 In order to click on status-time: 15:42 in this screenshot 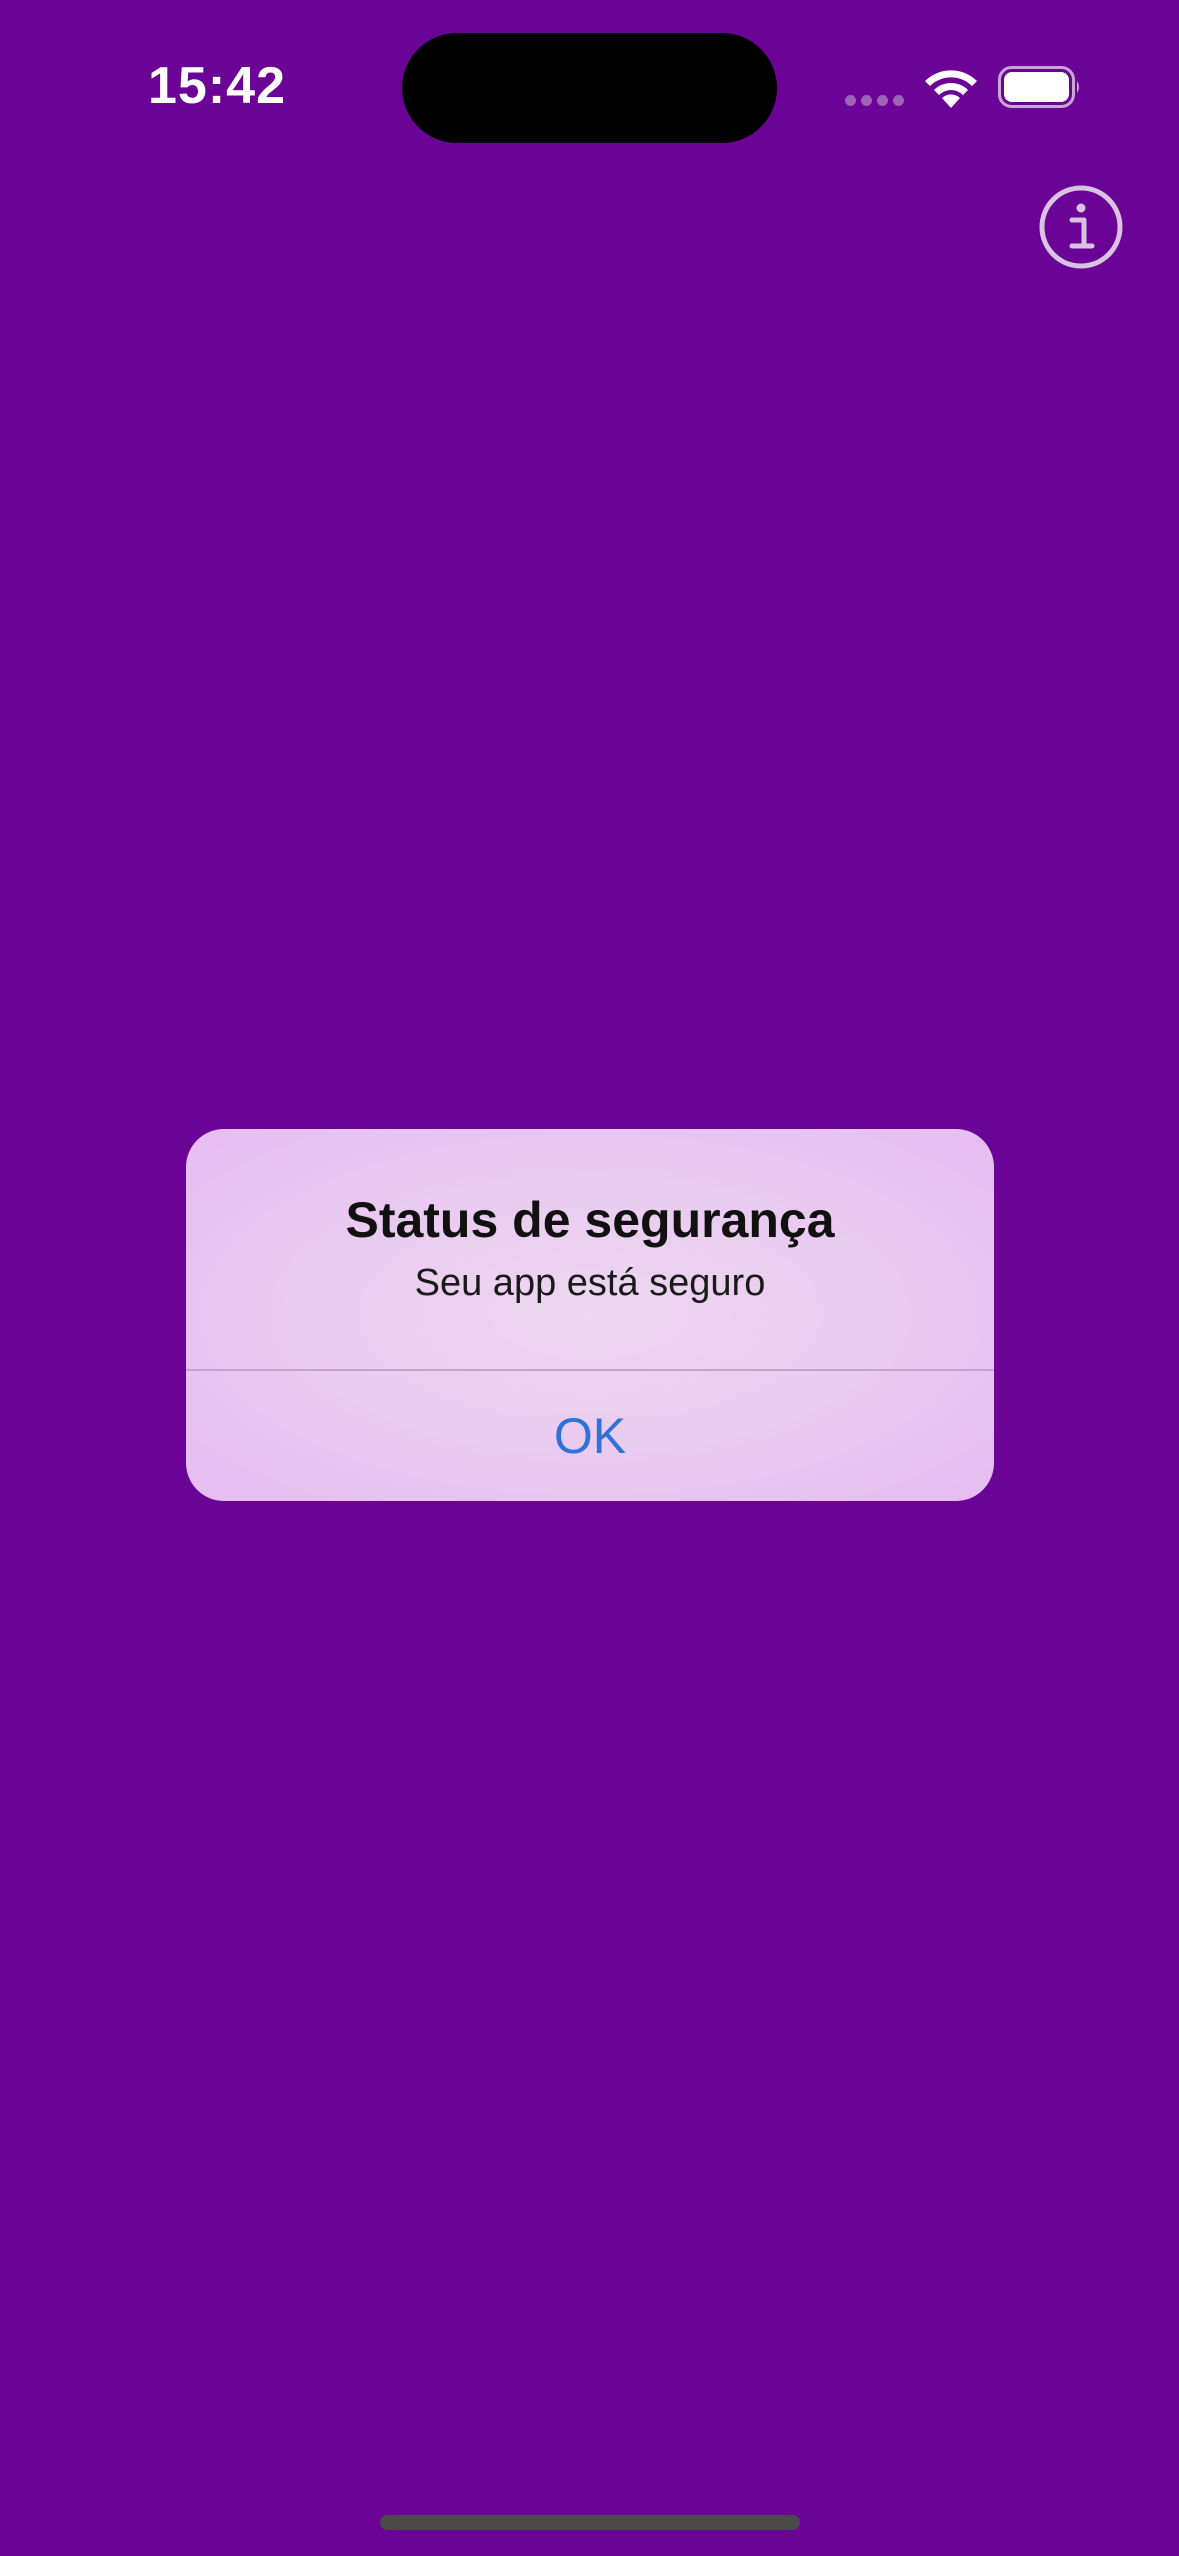, I will do `click(217, 86)`.